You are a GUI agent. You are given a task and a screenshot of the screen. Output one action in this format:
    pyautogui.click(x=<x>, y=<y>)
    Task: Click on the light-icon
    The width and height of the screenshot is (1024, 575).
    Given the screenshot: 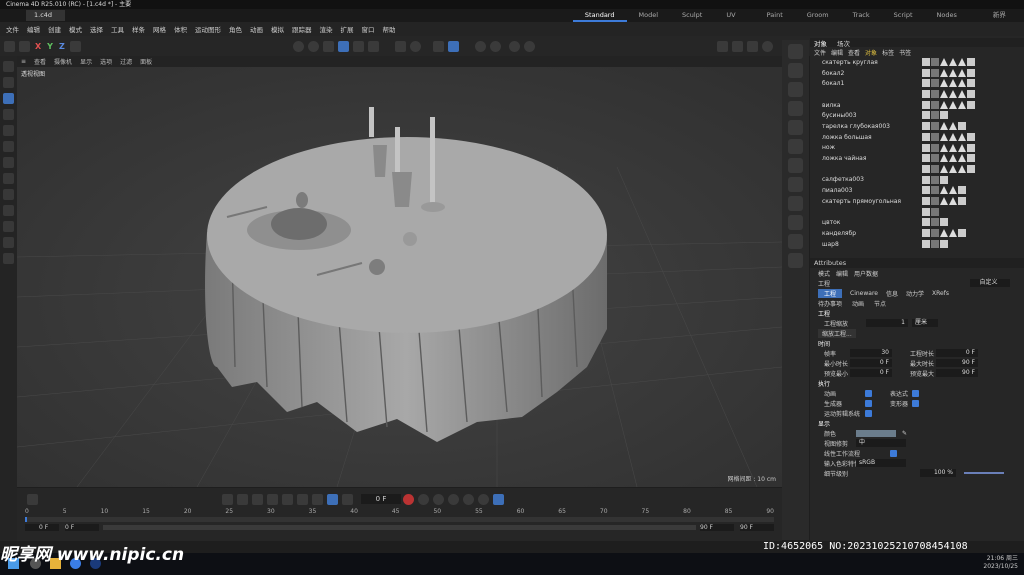 What is the action you would take?
    pyautogui.click(x=480, y=46)
    